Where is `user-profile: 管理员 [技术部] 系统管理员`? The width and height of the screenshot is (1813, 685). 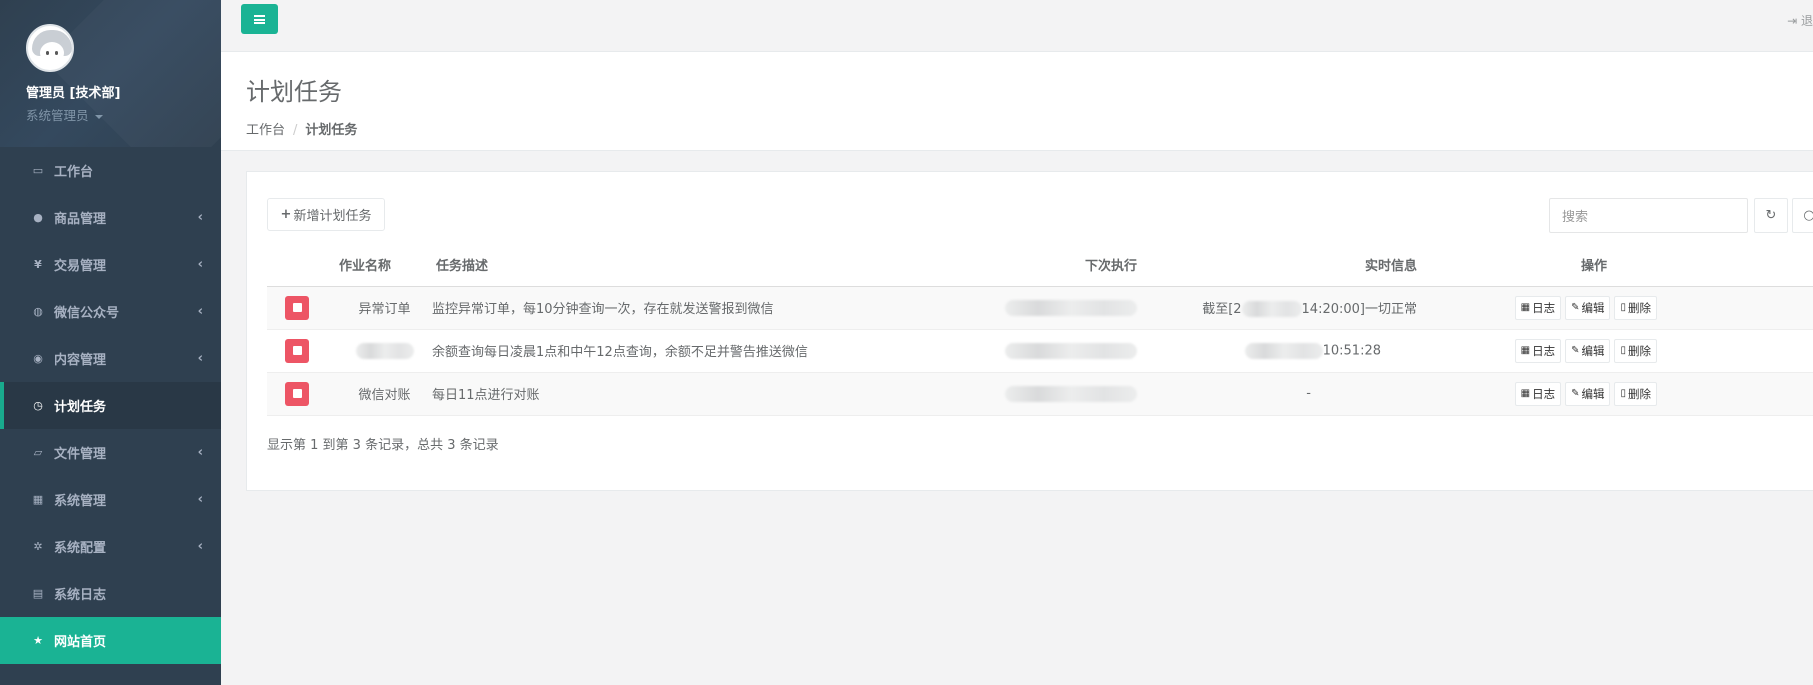 user-profile: 管理员 [技术部] 系统管理员 is located at coordinates (110, 73).